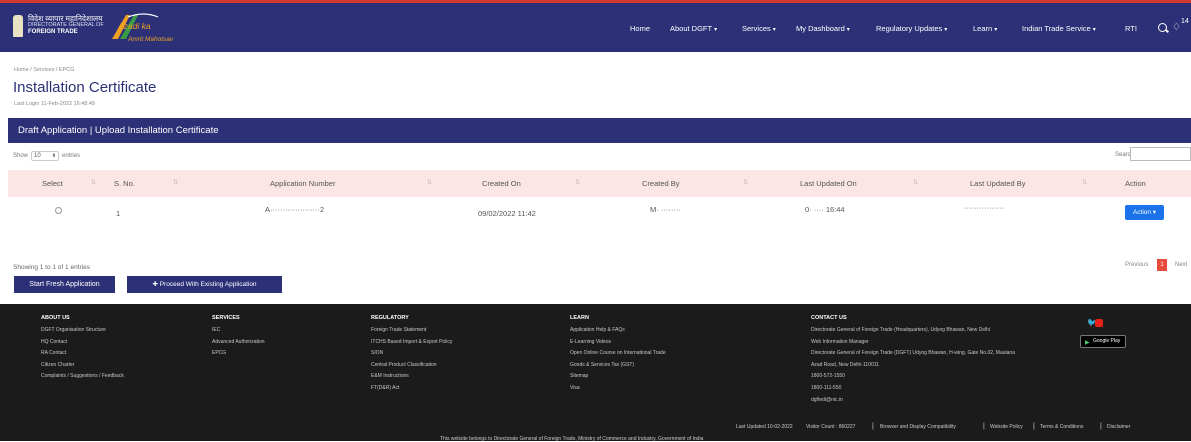 Image resolution: width=1191 pixels, height=442 pixels. I want to click on nav-regulatory-updates: Regulatory Updates ▾, so click(911, 29).